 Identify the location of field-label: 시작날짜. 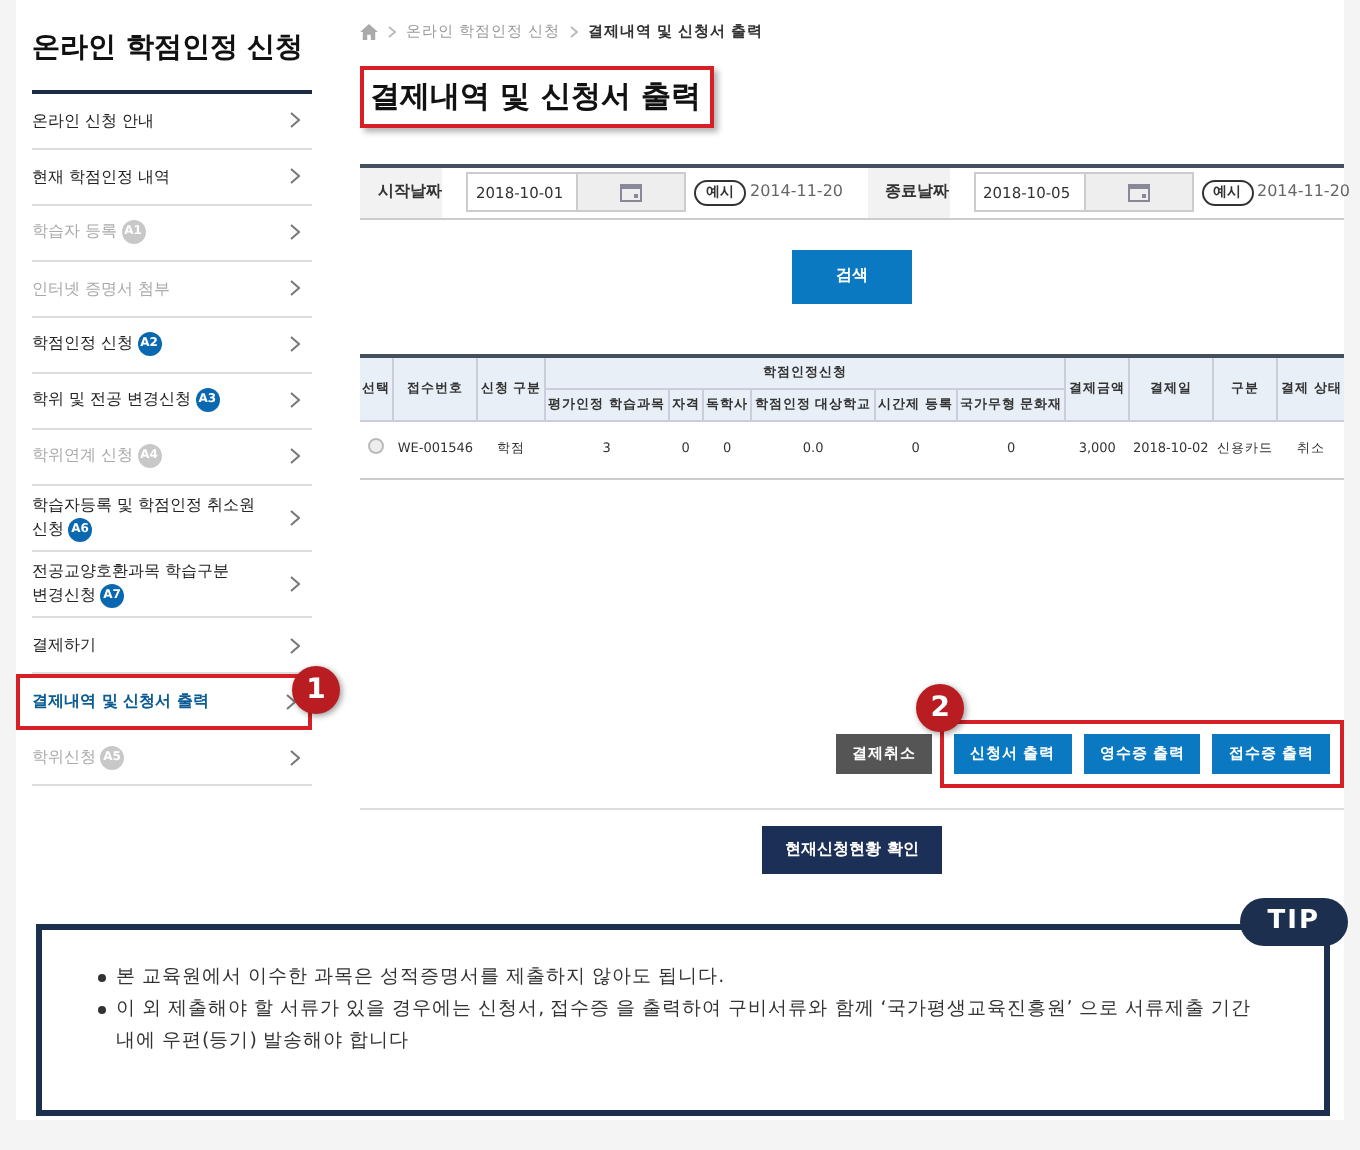
(401, 192).